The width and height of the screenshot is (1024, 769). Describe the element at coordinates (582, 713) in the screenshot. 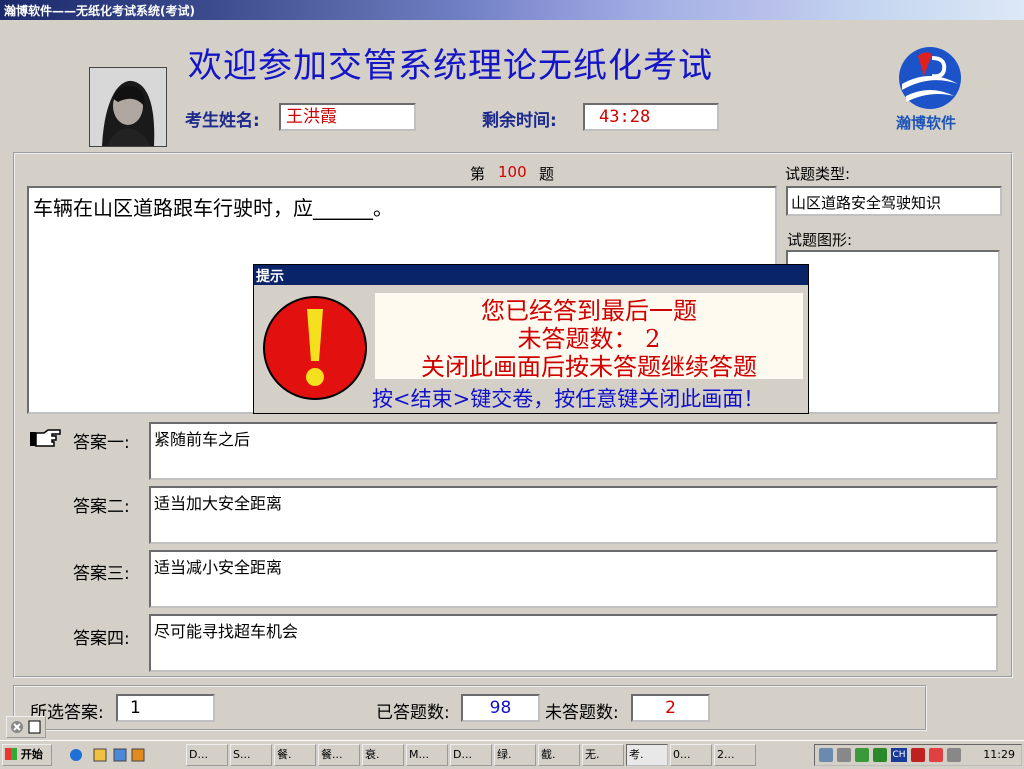

I see `unanswered-count-label: 未答题数:` at that location.